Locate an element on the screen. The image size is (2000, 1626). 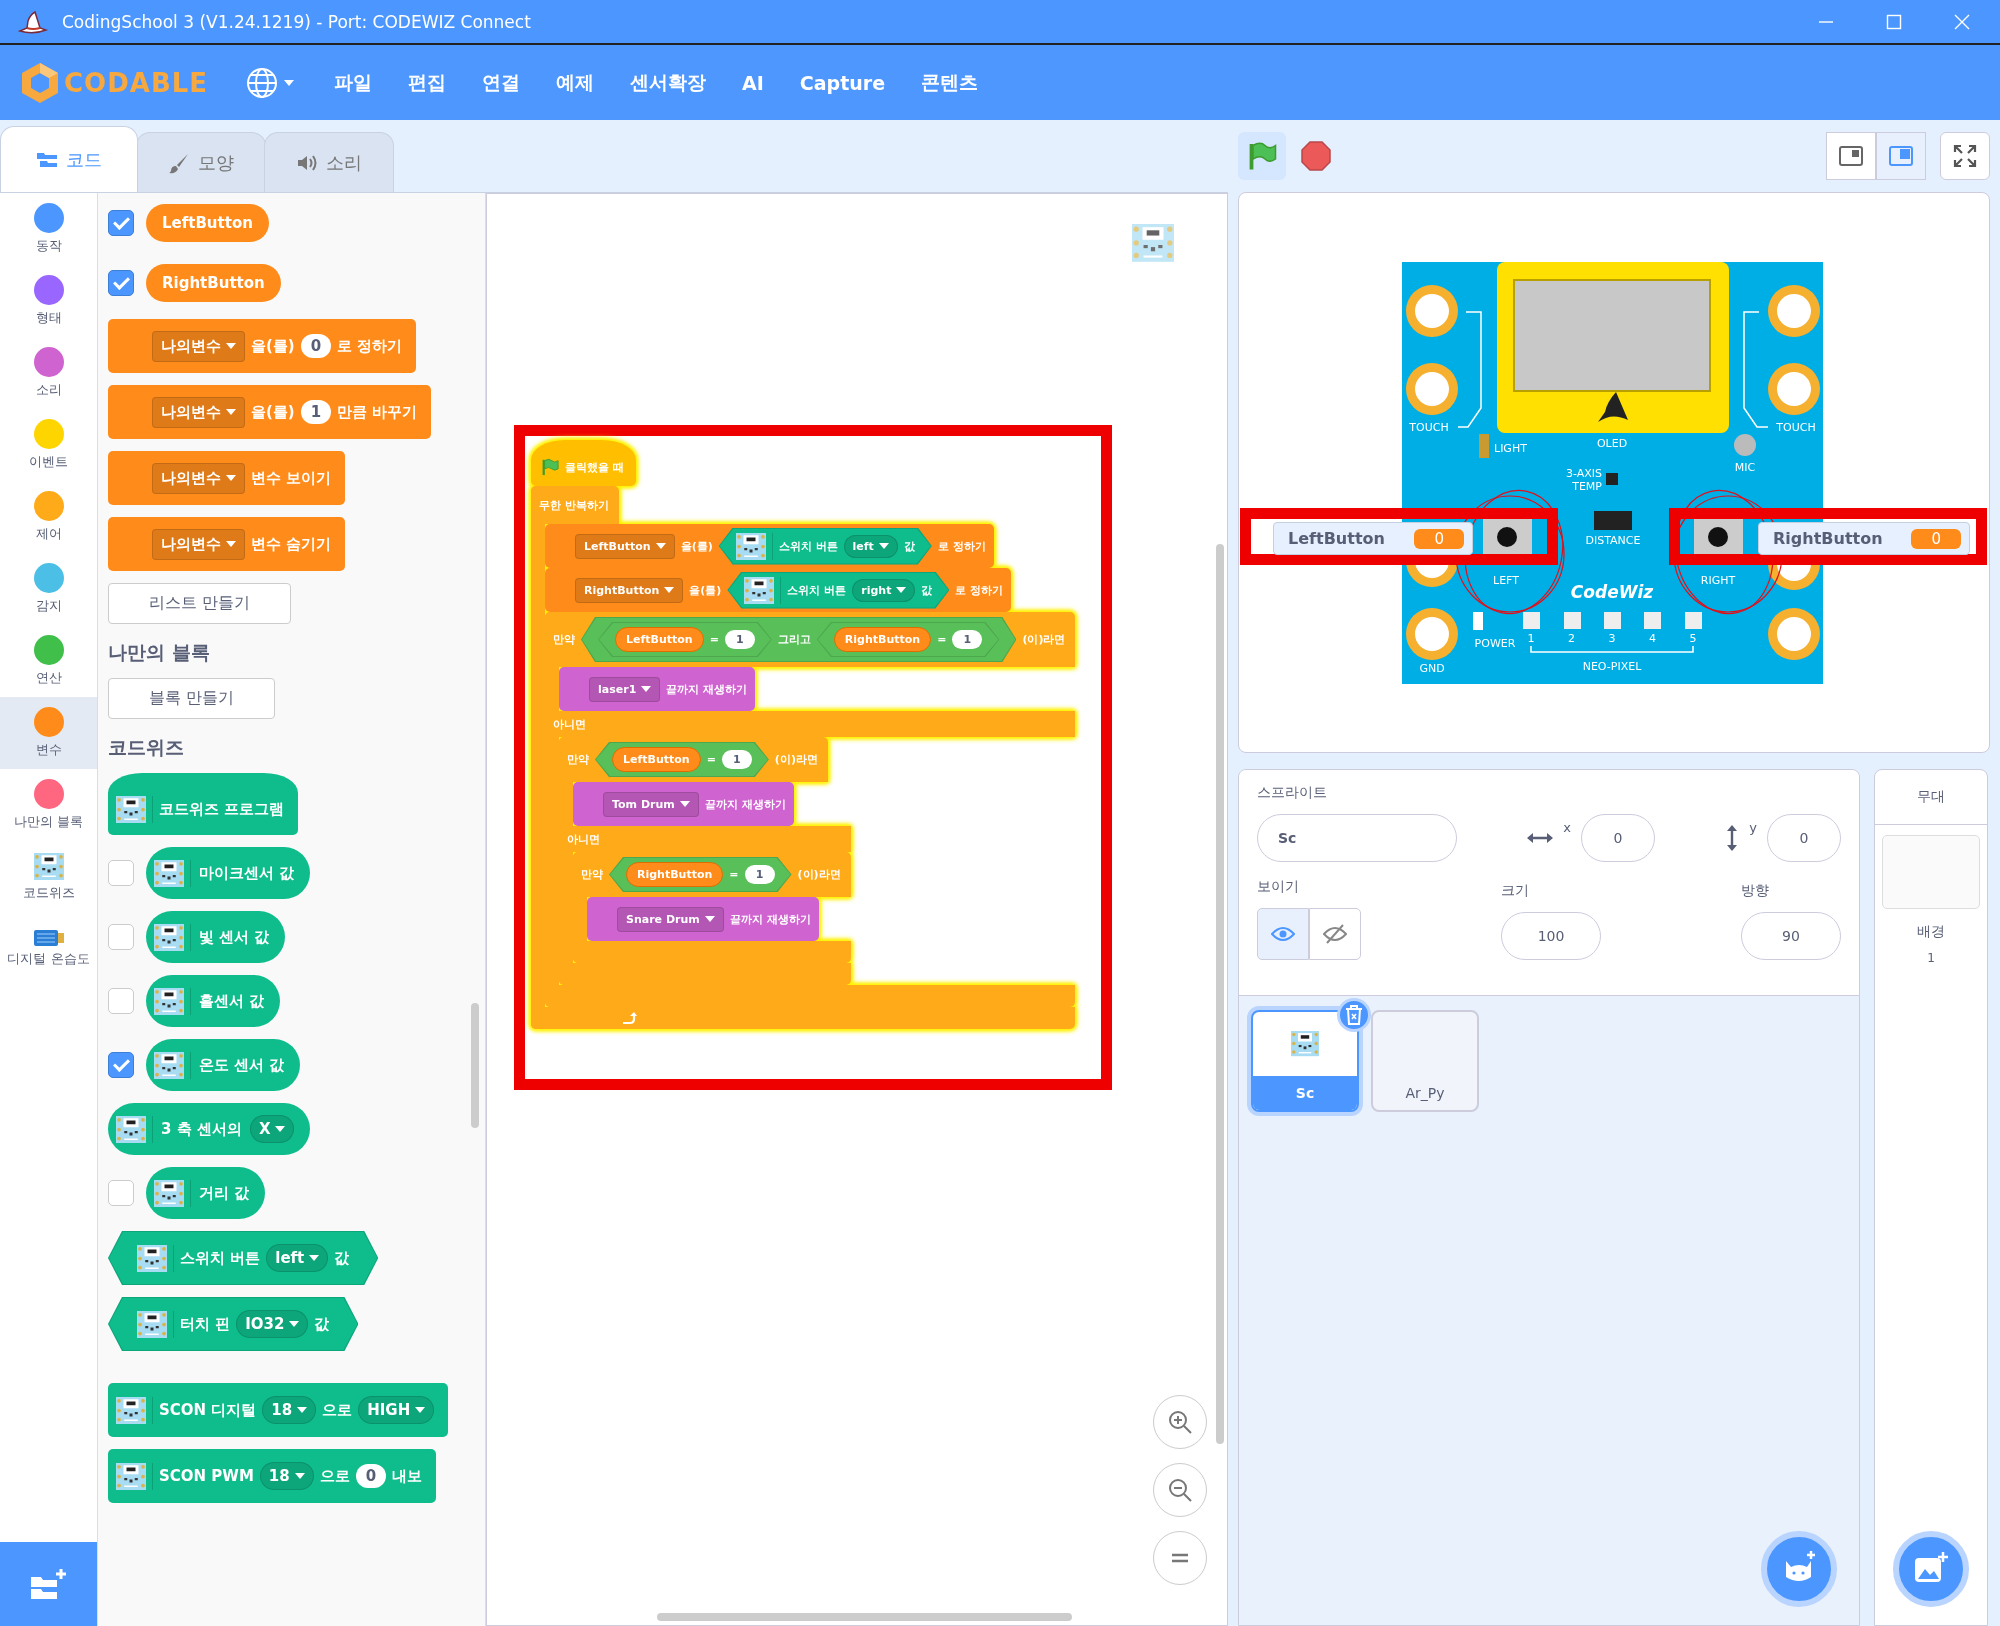
stack-block: SCON PWM 18 으로 0 내보 is located at coordinates (272, 1476).